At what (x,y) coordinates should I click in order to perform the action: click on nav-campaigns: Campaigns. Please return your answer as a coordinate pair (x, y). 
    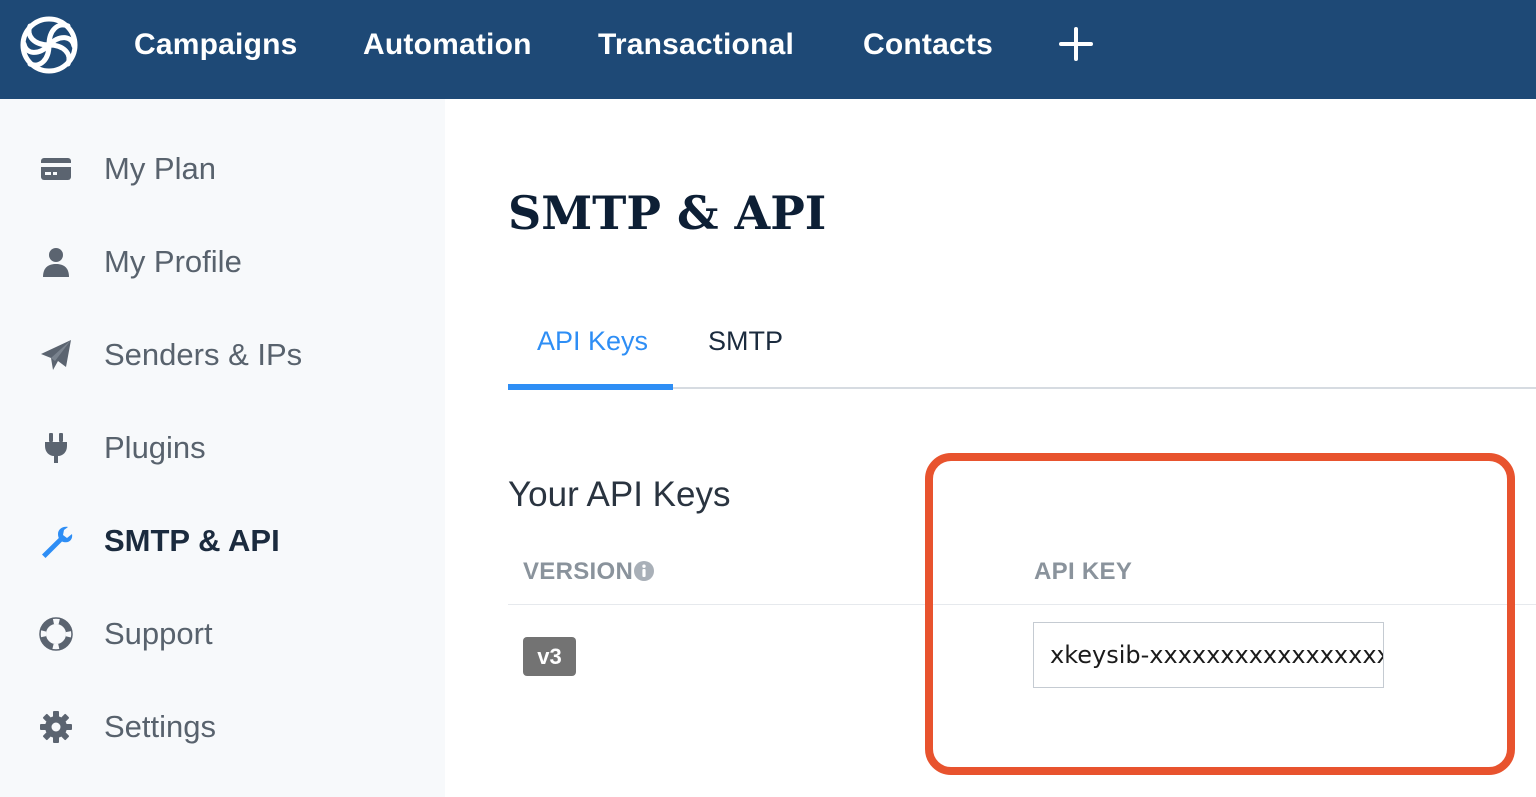
    Looking at the image, I should click on (216, 45).